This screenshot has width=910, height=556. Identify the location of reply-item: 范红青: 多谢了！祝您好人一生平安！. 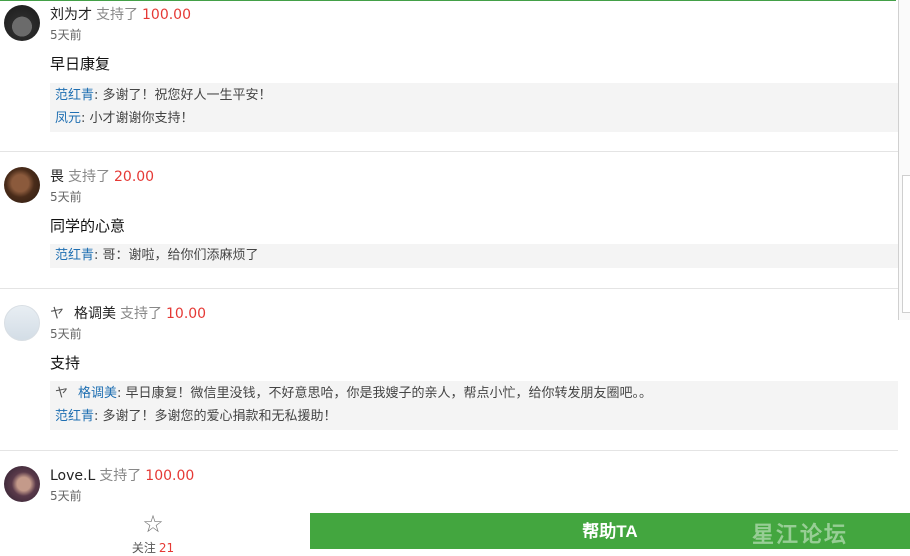
(474, 95).